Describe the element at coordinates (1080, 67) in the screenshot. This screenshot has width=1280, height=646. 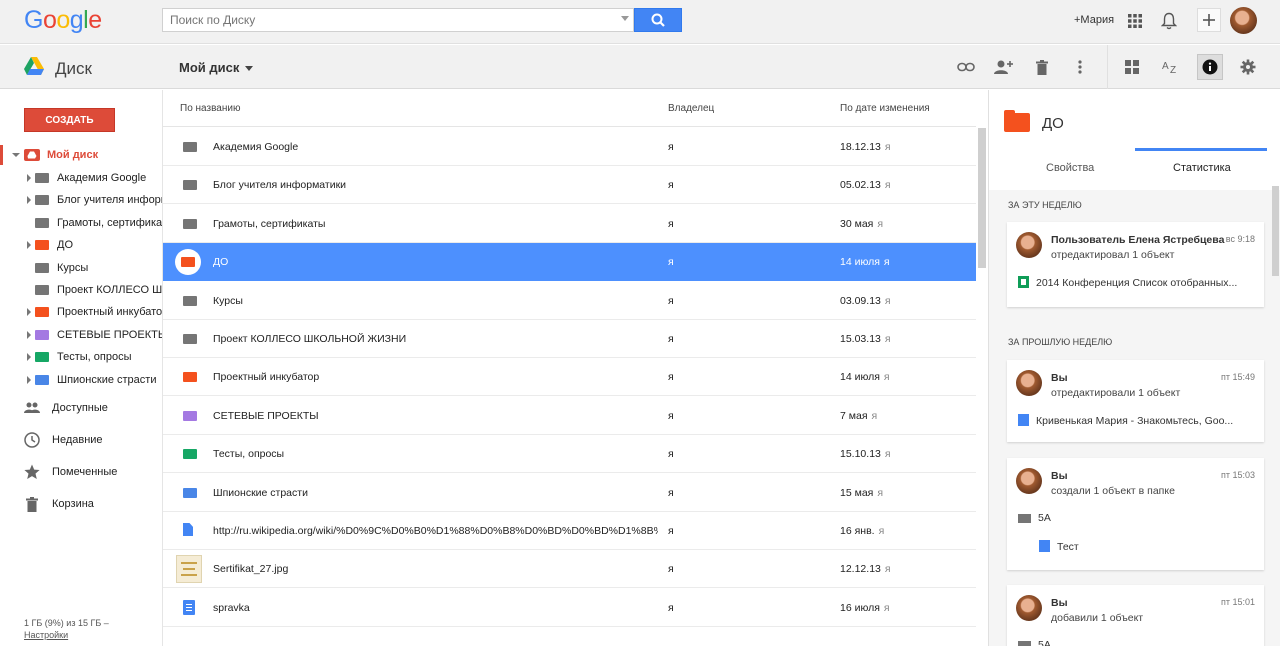
I see `more-vert-icon` at that location.